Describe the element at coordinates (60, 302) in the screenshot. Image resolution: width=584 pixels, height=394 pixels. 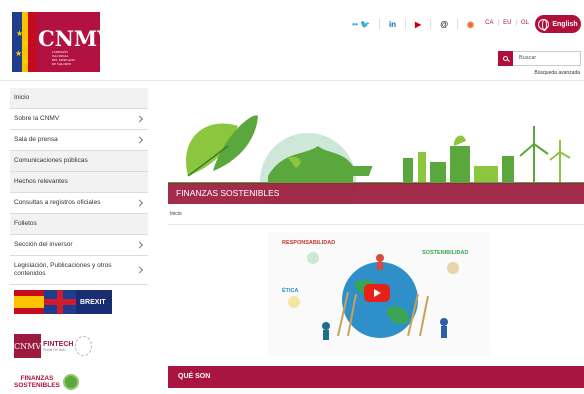
I see `uk-flag-icon` at that location.